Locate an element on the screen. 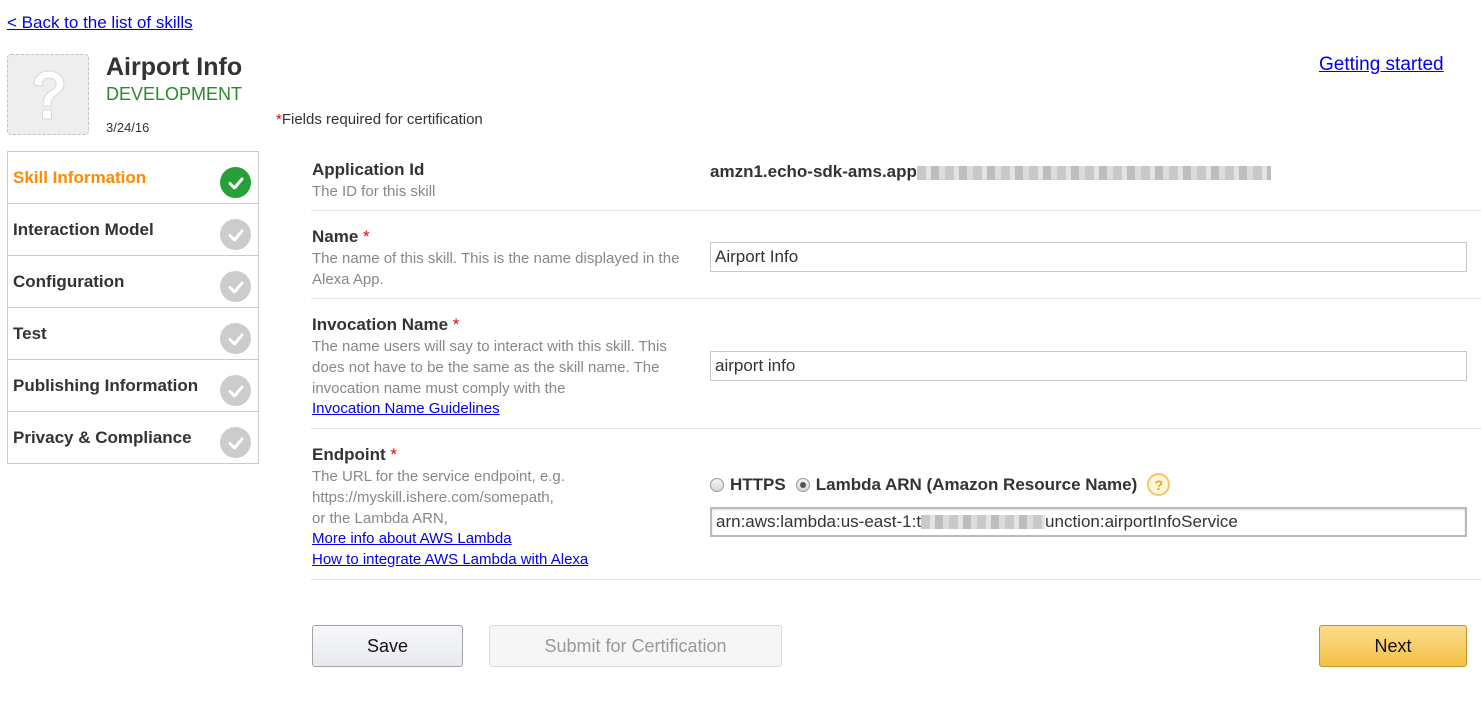 This screenshot has height=702, width=1481. invocation-name-input: airport info is located at coordinates (1088, 366).